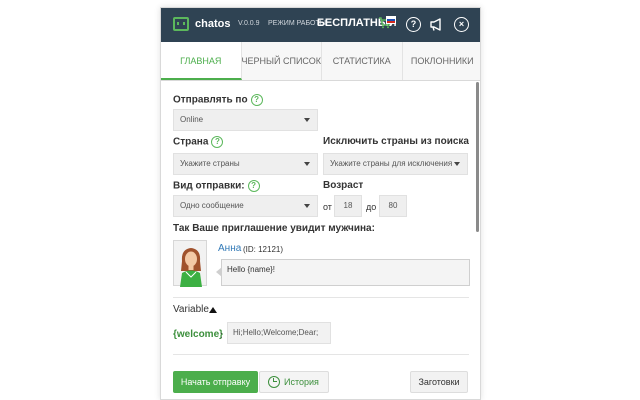  I want to click on avatar, so click(190, 263).